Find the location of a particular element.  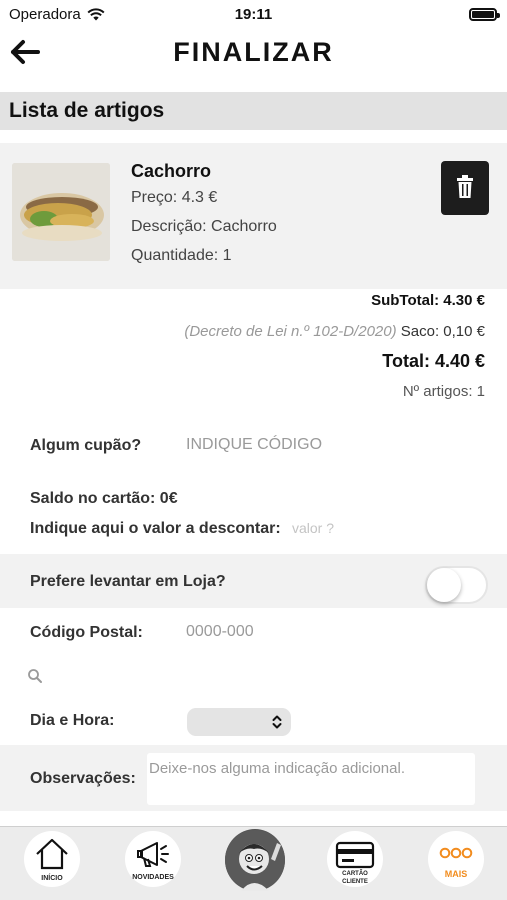

total: Total: 4.40 € is located at coordinates (433, 361).